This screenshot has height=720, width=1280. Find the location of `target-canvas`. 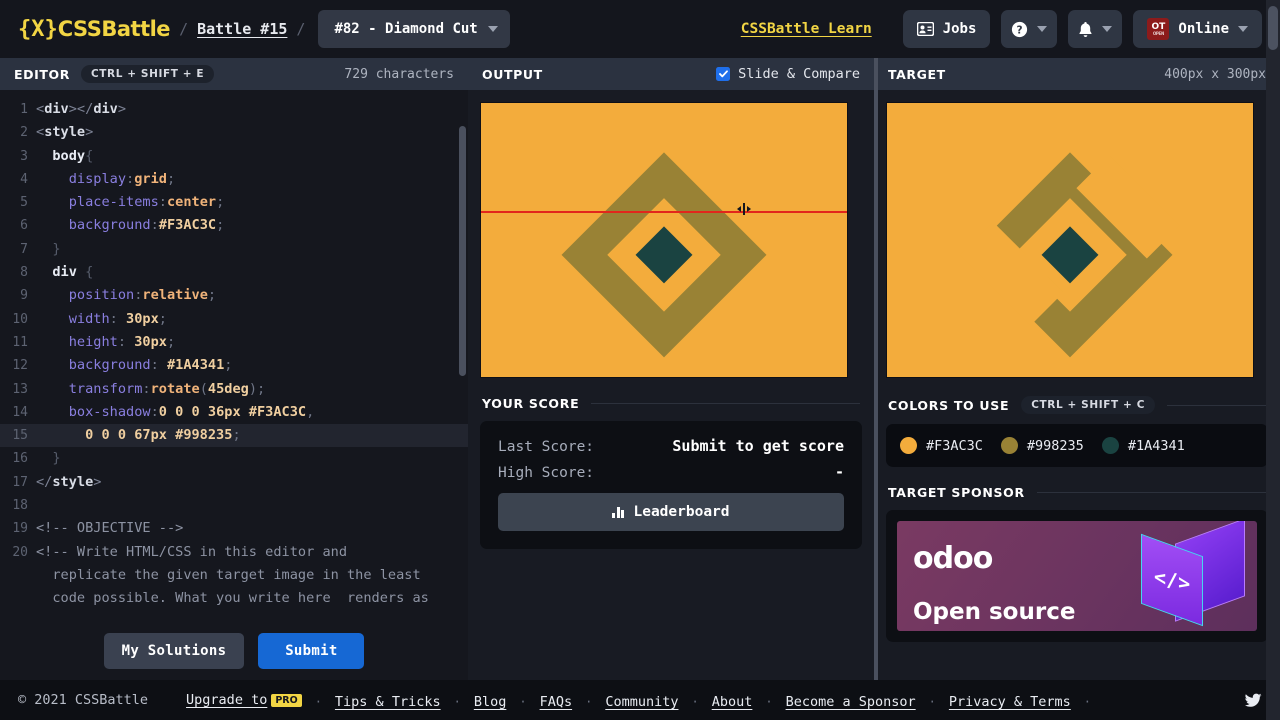

target-canvas is located at coordinates (1070, 240).